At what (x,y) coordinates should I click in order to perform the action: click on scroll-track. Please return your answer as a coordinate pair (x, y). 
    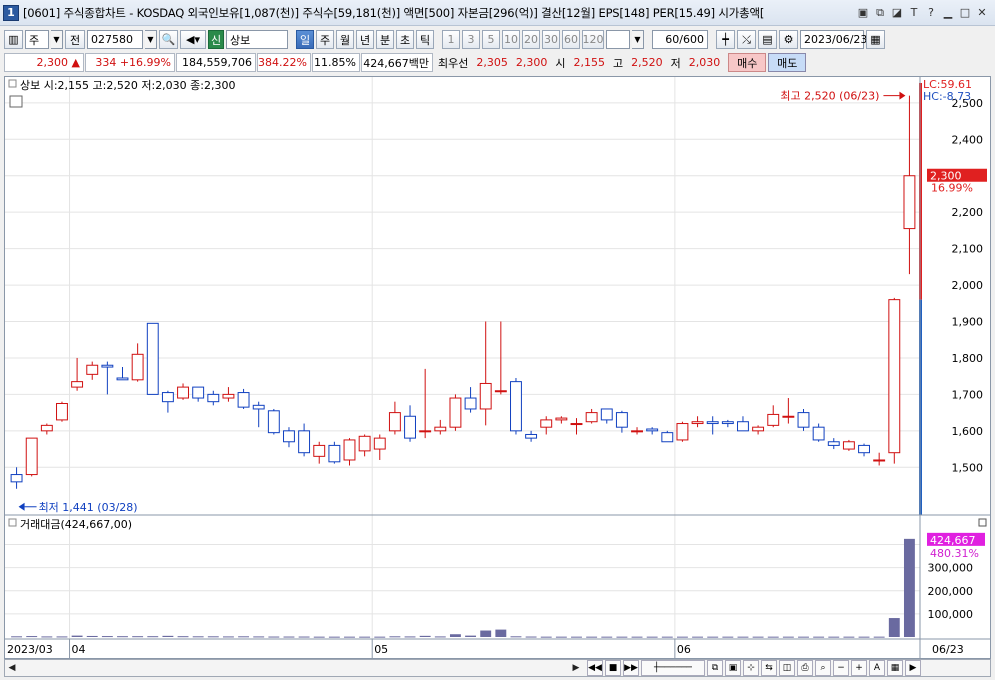
    Looking at the image, I should click on (294, 668).